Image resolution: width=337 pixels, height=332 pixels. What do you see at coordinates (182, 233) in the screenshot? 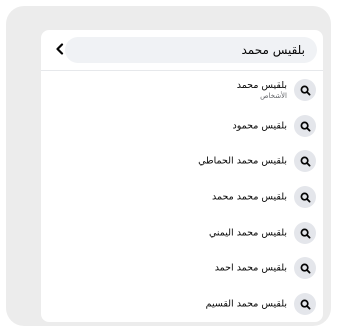
I see `search-result-item: بلقيس محمد اليمني` at bounding box center [182, 233].